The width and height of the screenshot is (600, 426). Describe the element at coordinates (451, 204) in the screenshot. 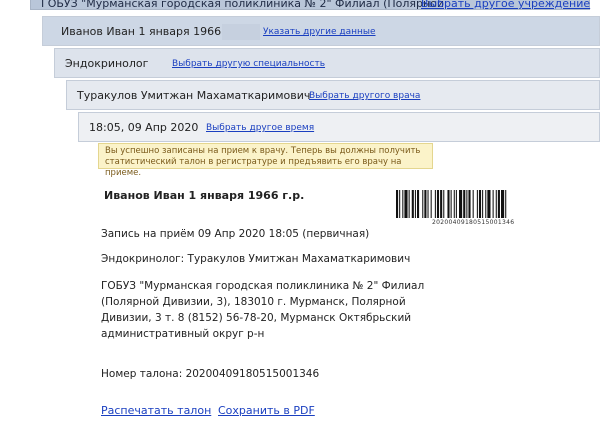

I see `barcode-image` at that location.